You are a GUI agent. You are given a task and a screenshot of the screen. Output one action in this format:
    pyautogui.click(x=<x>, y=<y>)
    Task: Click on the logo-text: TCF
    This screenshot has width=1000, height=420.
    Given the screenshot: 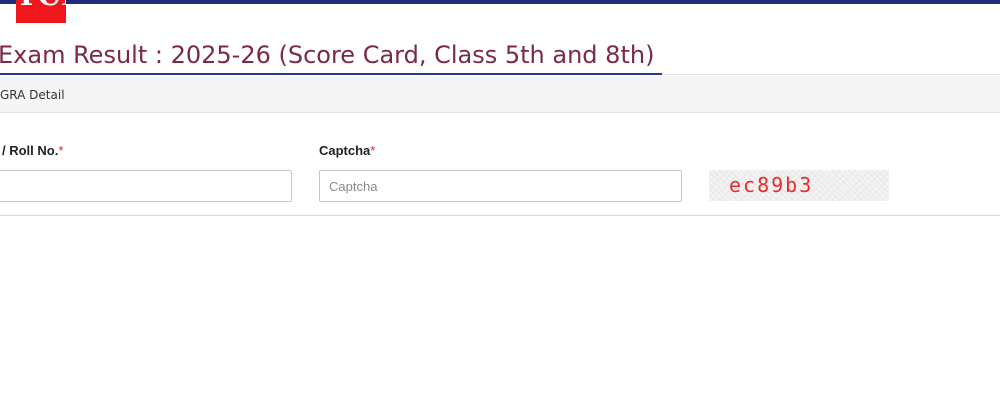 What is the action you would take?
    pyautogui.click(x=41, y=6)
    